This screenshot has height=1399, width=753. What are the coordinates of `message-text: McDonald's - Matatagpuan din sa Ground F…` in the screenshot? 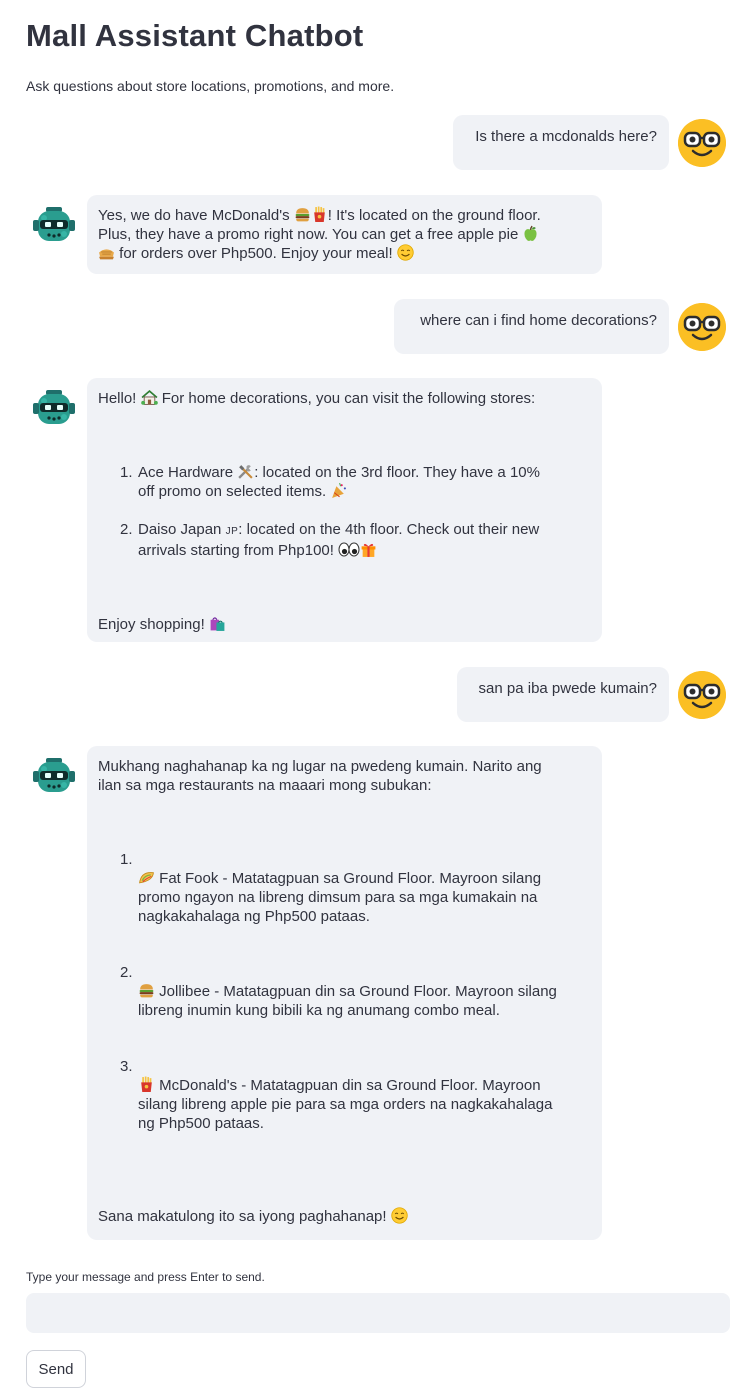 It's located at (350, 1085).